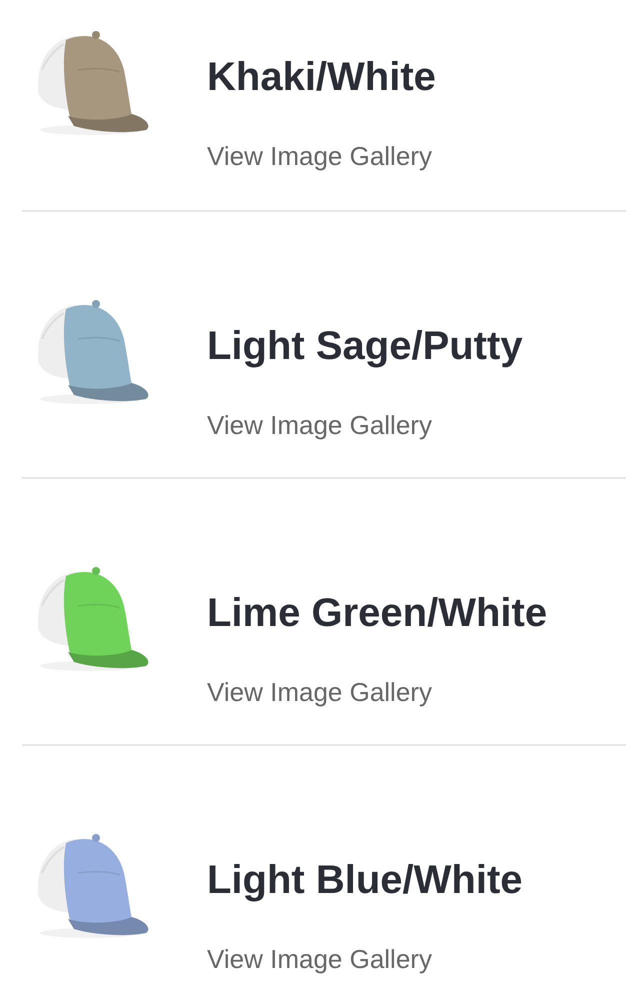  Describe the element at coordinates (321, 77) in the screenshot. I see `product-title: Khaki/White` at that location.